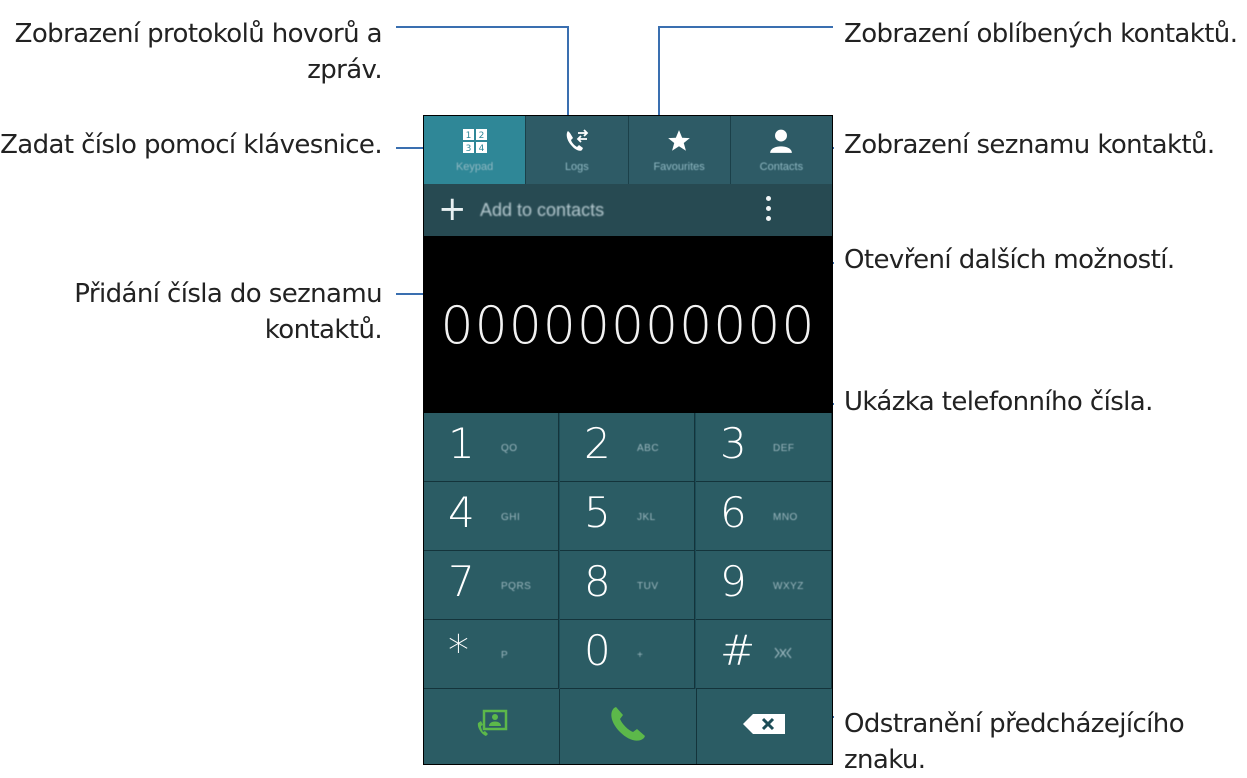  Describe the element at coordinates (781, 141) in the screenshot. I see `contact-icon` at that location.